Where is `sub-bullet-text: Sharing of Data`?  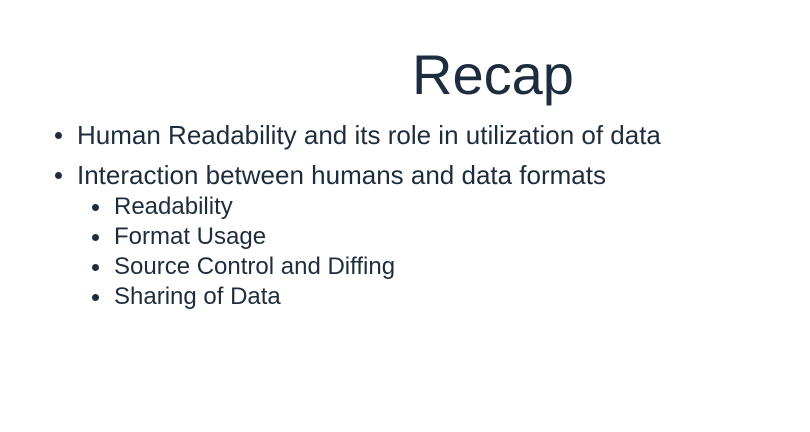 sub-bullet-text: Sharing of Data is located at coordinates (197, 296).